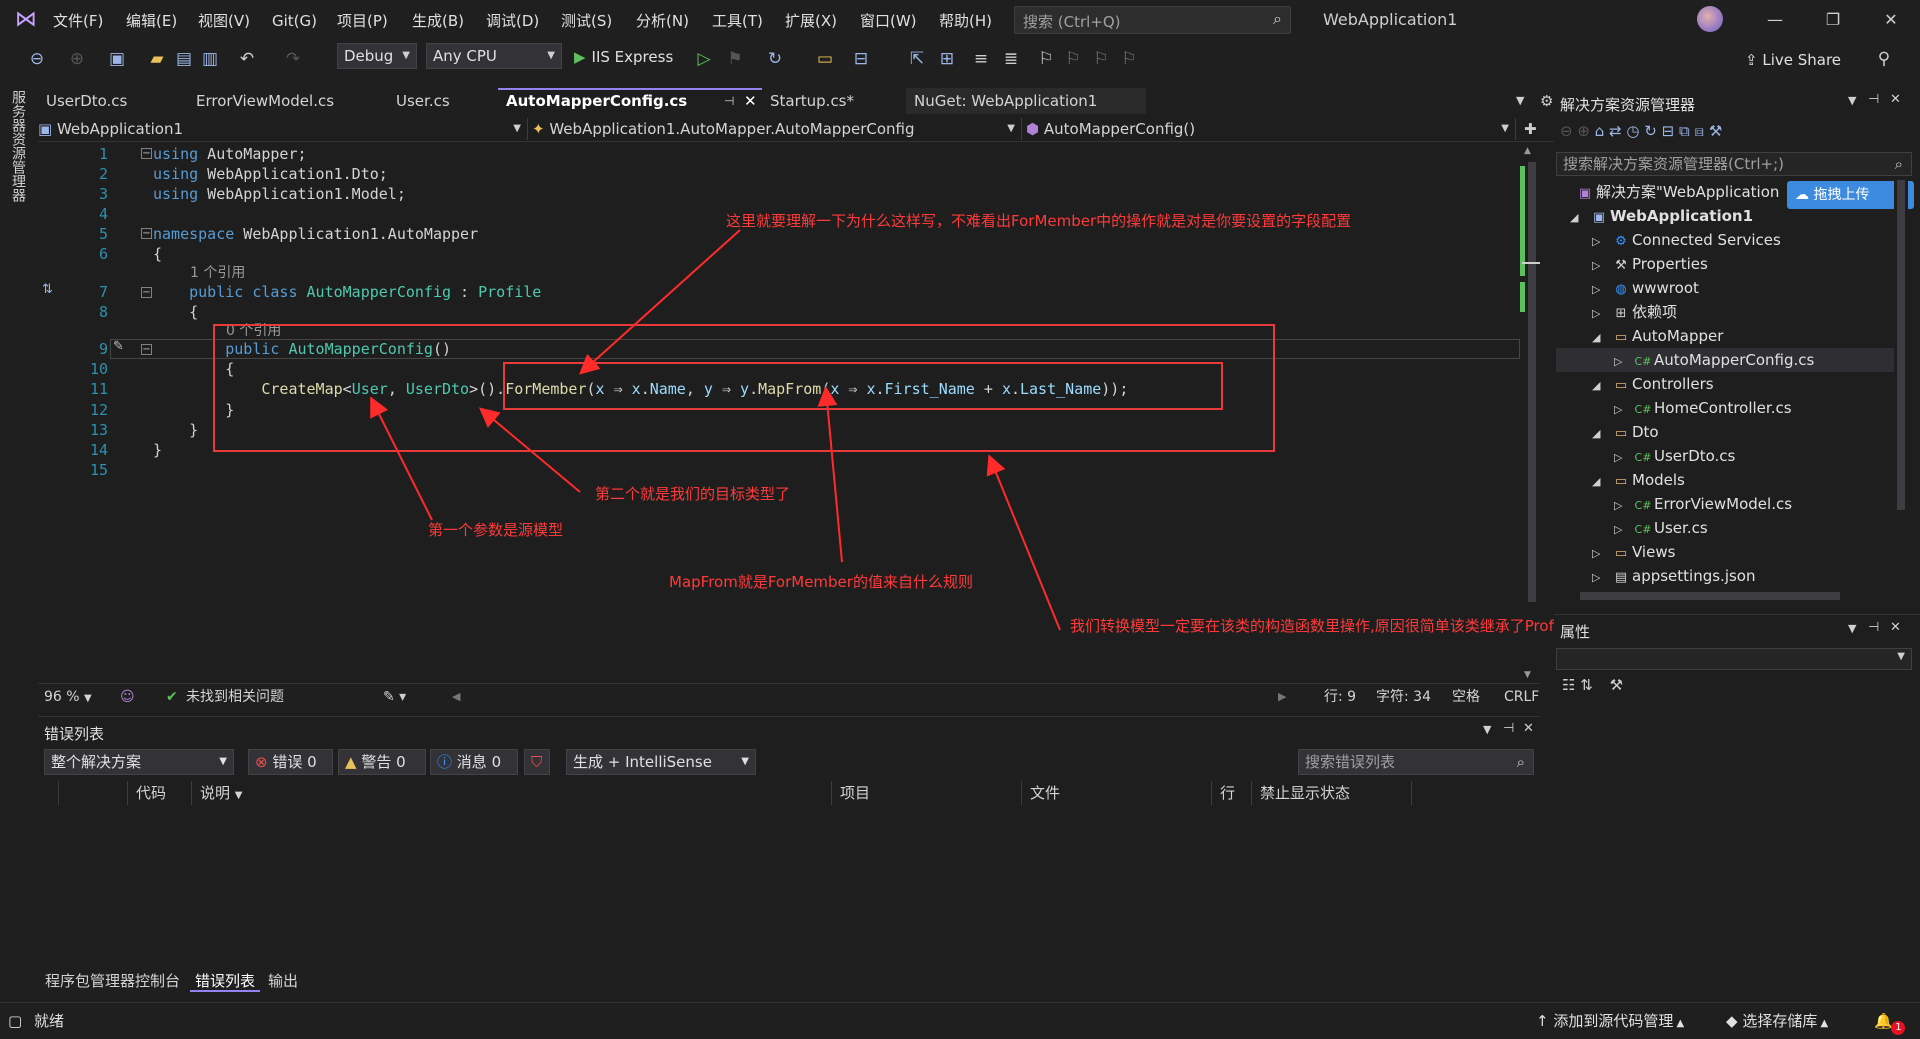 This screenshot has height=1039, width=1920. Describe the element at coordinates (1734, 659) in the screenshot. I see `properties-object-dropdown: ▼` at that location.